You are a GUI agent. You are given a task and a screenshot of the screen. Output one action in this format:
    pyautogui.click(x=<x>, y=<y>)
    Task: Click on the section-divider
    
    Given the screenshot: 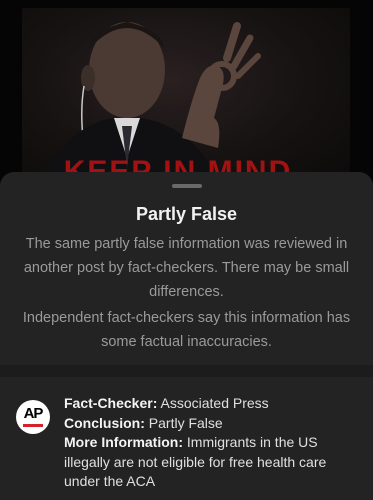 What is the action you would take?
    pyautogui.click(x=186, y=371)
    